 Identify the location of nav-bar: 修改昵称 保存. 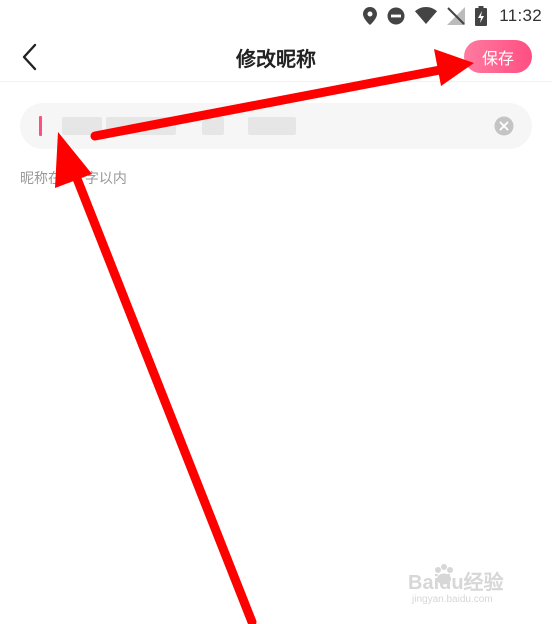
(276, 57).